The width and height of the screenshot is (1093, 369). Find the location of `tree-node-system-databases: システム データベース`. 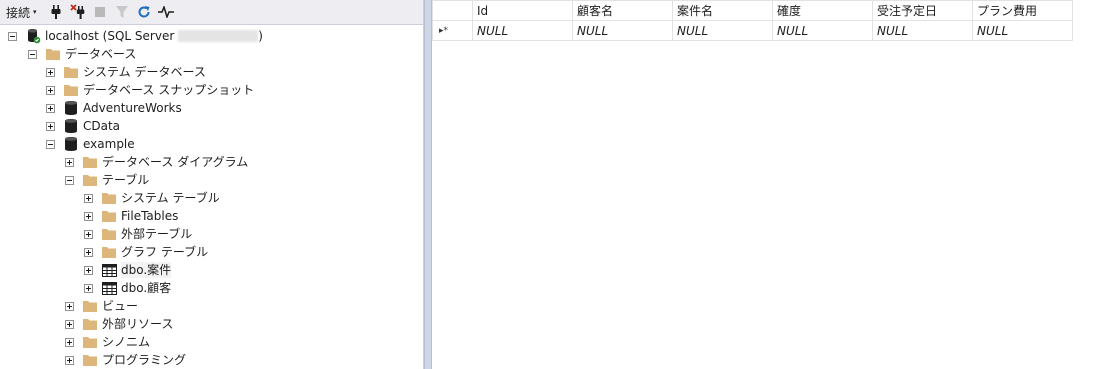

tree-node-system-databases: システム データベース is located at coordinates (126, 72).